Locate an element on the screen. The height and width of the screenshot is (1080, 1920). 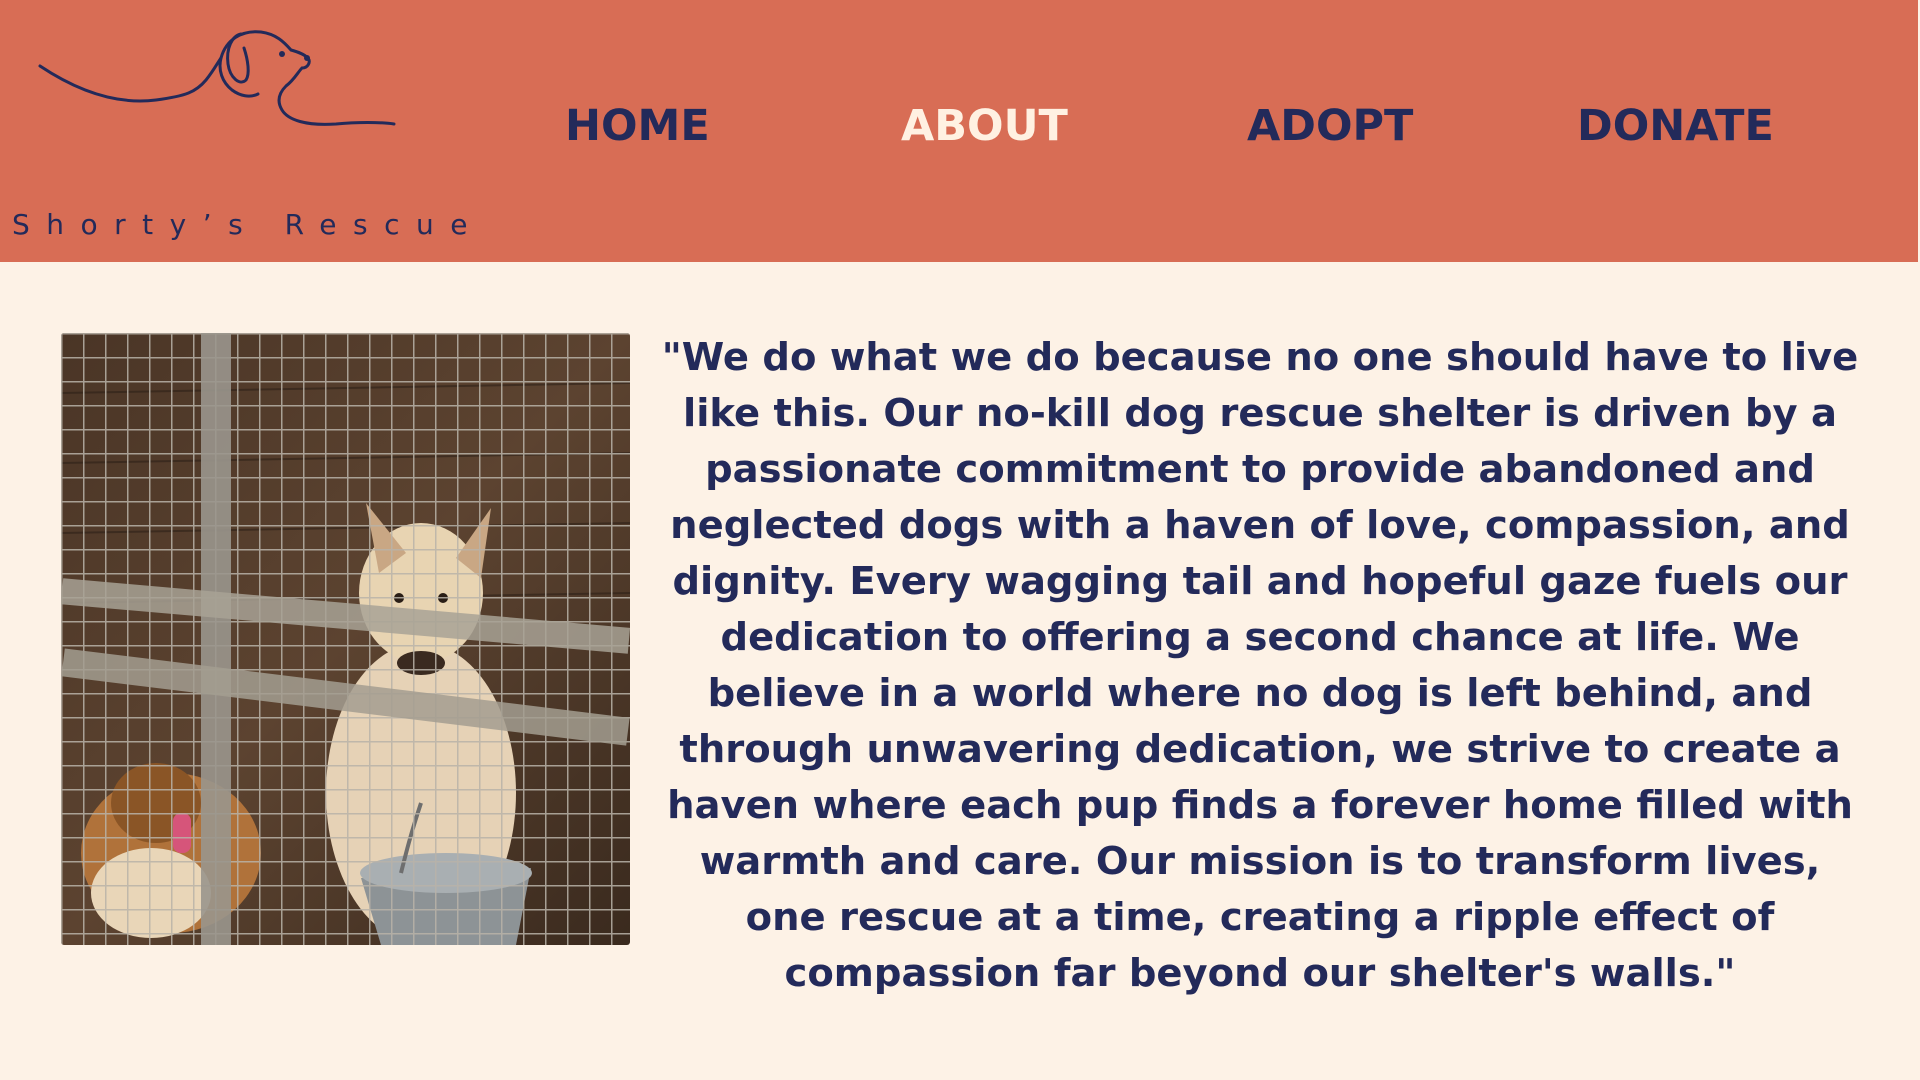
brand-name: Shorty’s Rescue is located at coordinates (248, 224).